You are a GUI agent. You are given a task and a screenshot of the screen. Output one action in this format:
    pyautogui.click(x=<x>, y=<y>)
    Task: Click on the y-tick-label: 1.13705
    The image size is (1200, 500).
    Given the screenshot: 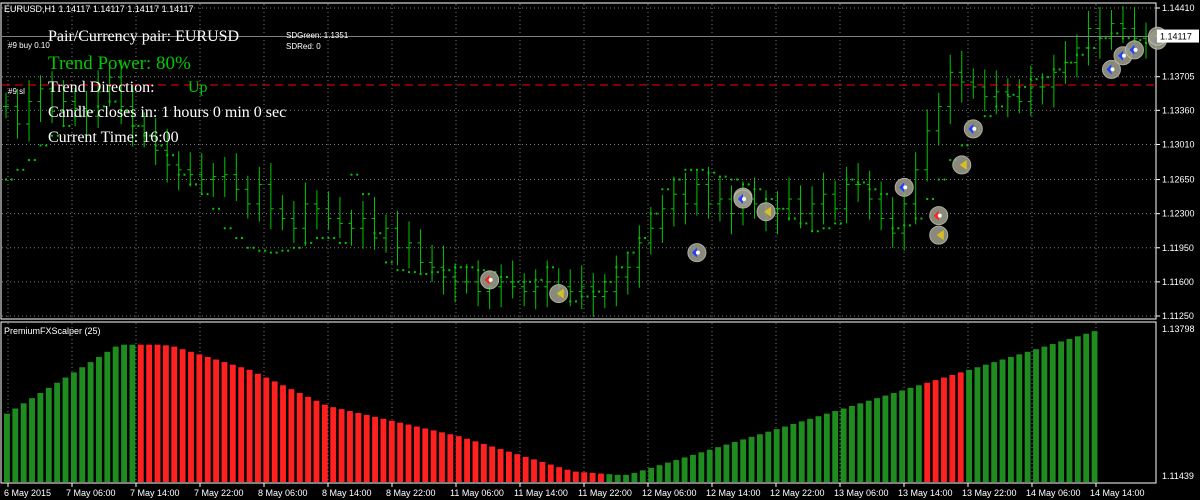 What is the action you would take?
    pyautogui.click(x=1178, y=77)
    